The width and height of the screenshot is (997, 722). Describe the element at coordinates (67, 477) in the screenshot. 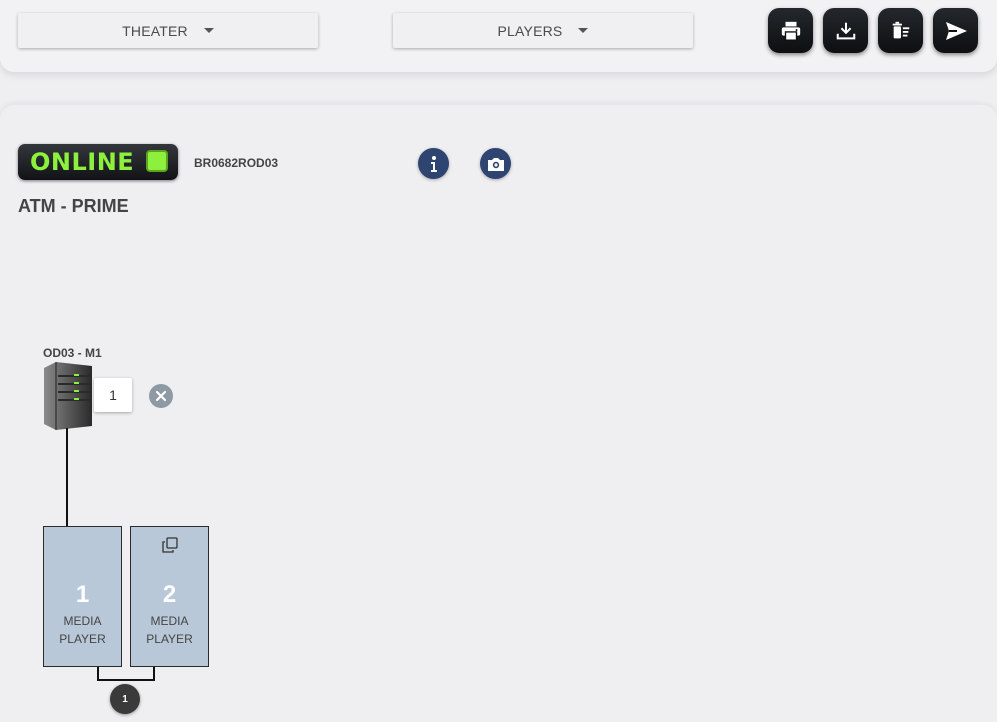

I see `connection-line` at that location.